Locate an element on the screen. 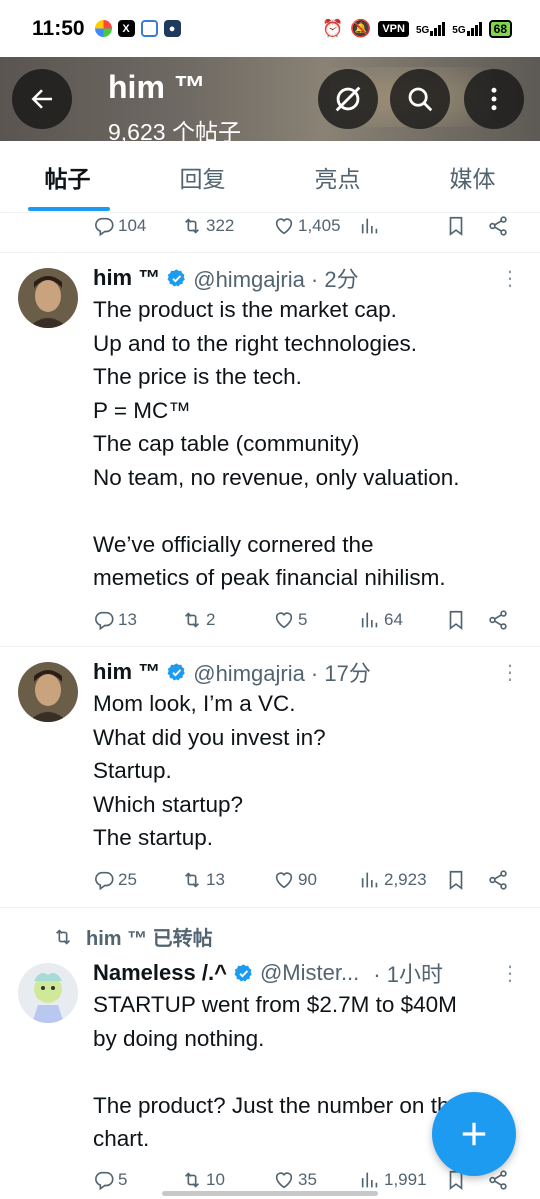  tab-highlights: 亮点 is located at coordinates (337, 176).